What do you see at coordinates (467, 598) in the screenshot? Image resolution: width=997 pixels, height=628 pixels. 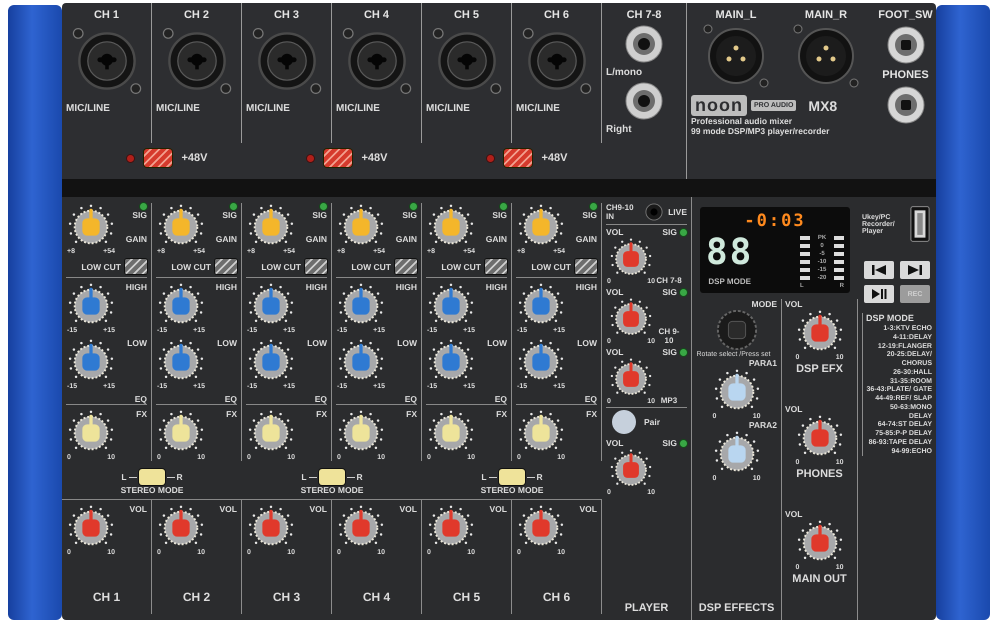 I see `channel-name: CH 5` at bounding box center [467, 598].